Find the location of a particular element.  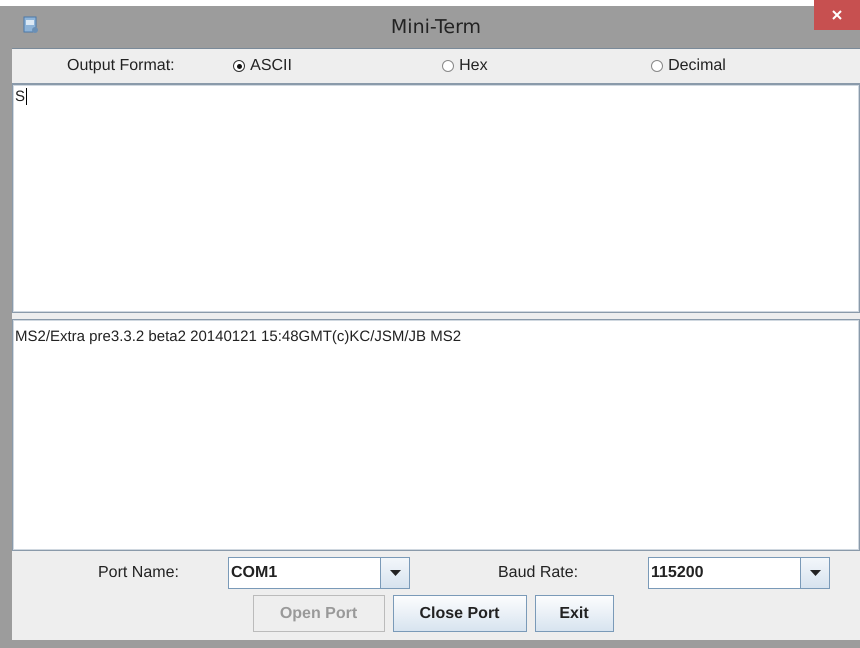

close-button is located at coordinates (837, 15).